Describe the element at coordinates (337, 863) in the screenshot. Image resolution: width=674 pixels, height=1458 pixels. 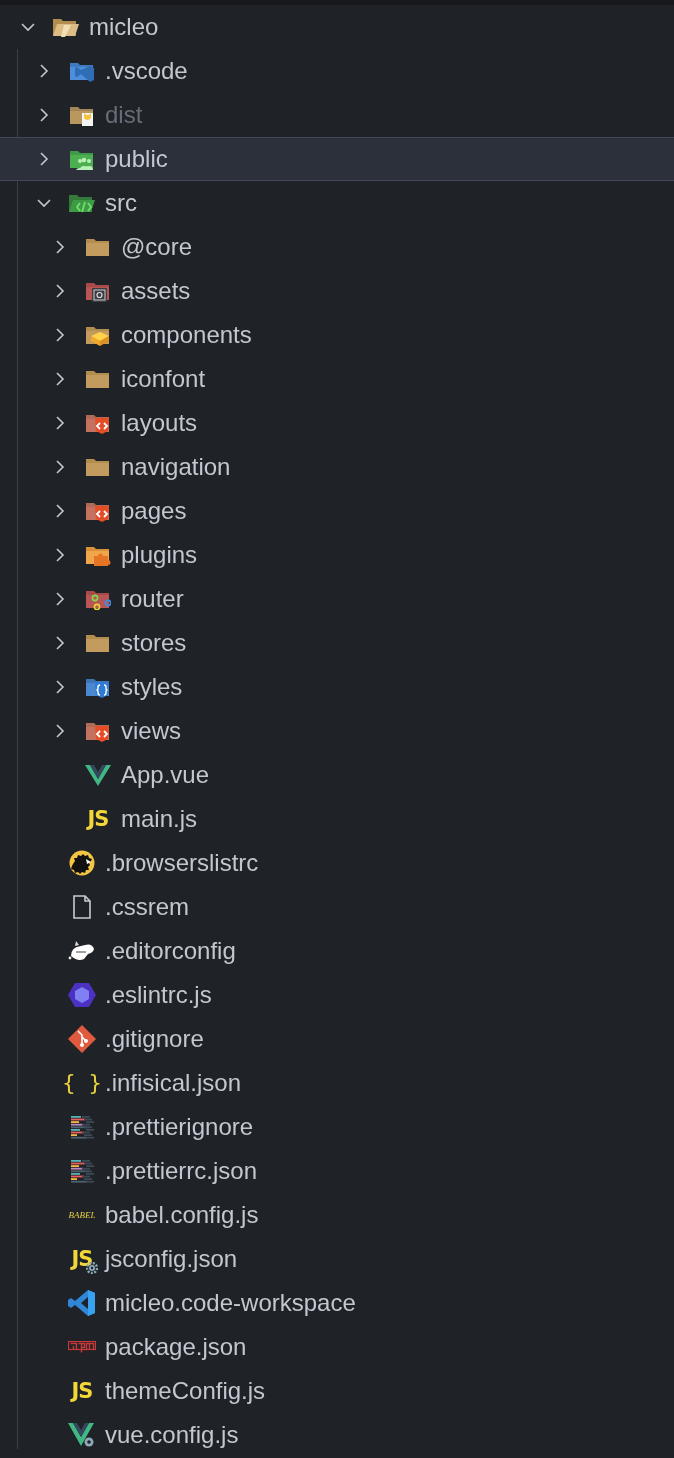
I see `file-item: .browserslistrc` at that location.